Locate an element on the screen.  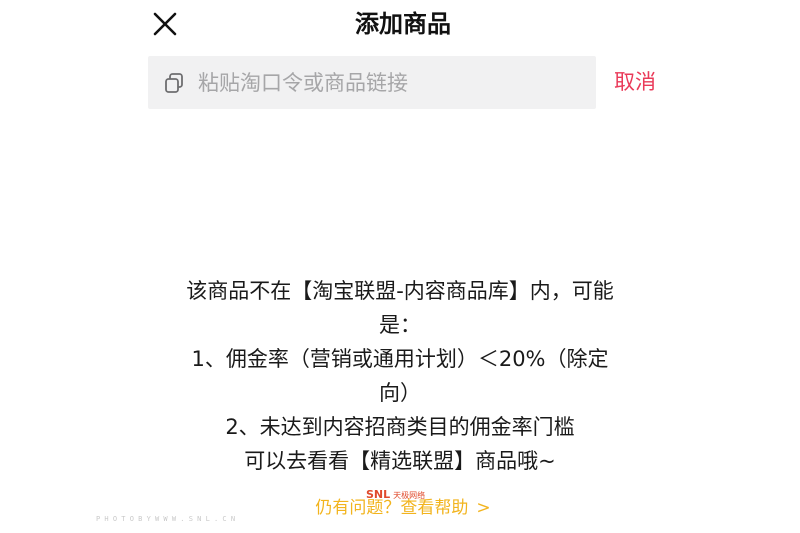
message-line: 可以去看看【精选联盟】商品哦~ is located at coordinates (400, 461).